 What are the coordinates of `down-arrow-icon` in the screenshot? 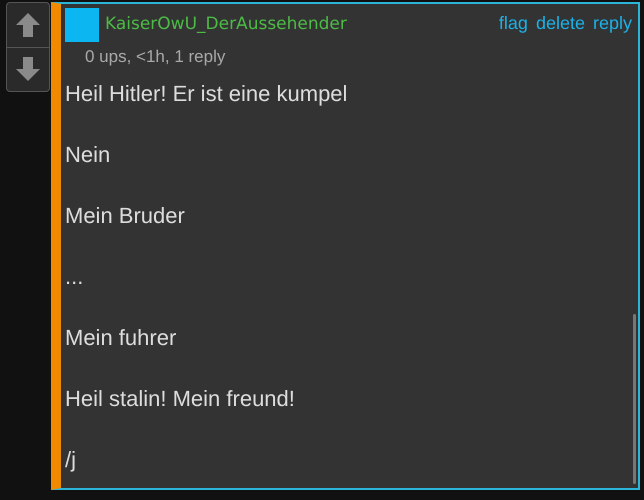 It's located at (28, 69).